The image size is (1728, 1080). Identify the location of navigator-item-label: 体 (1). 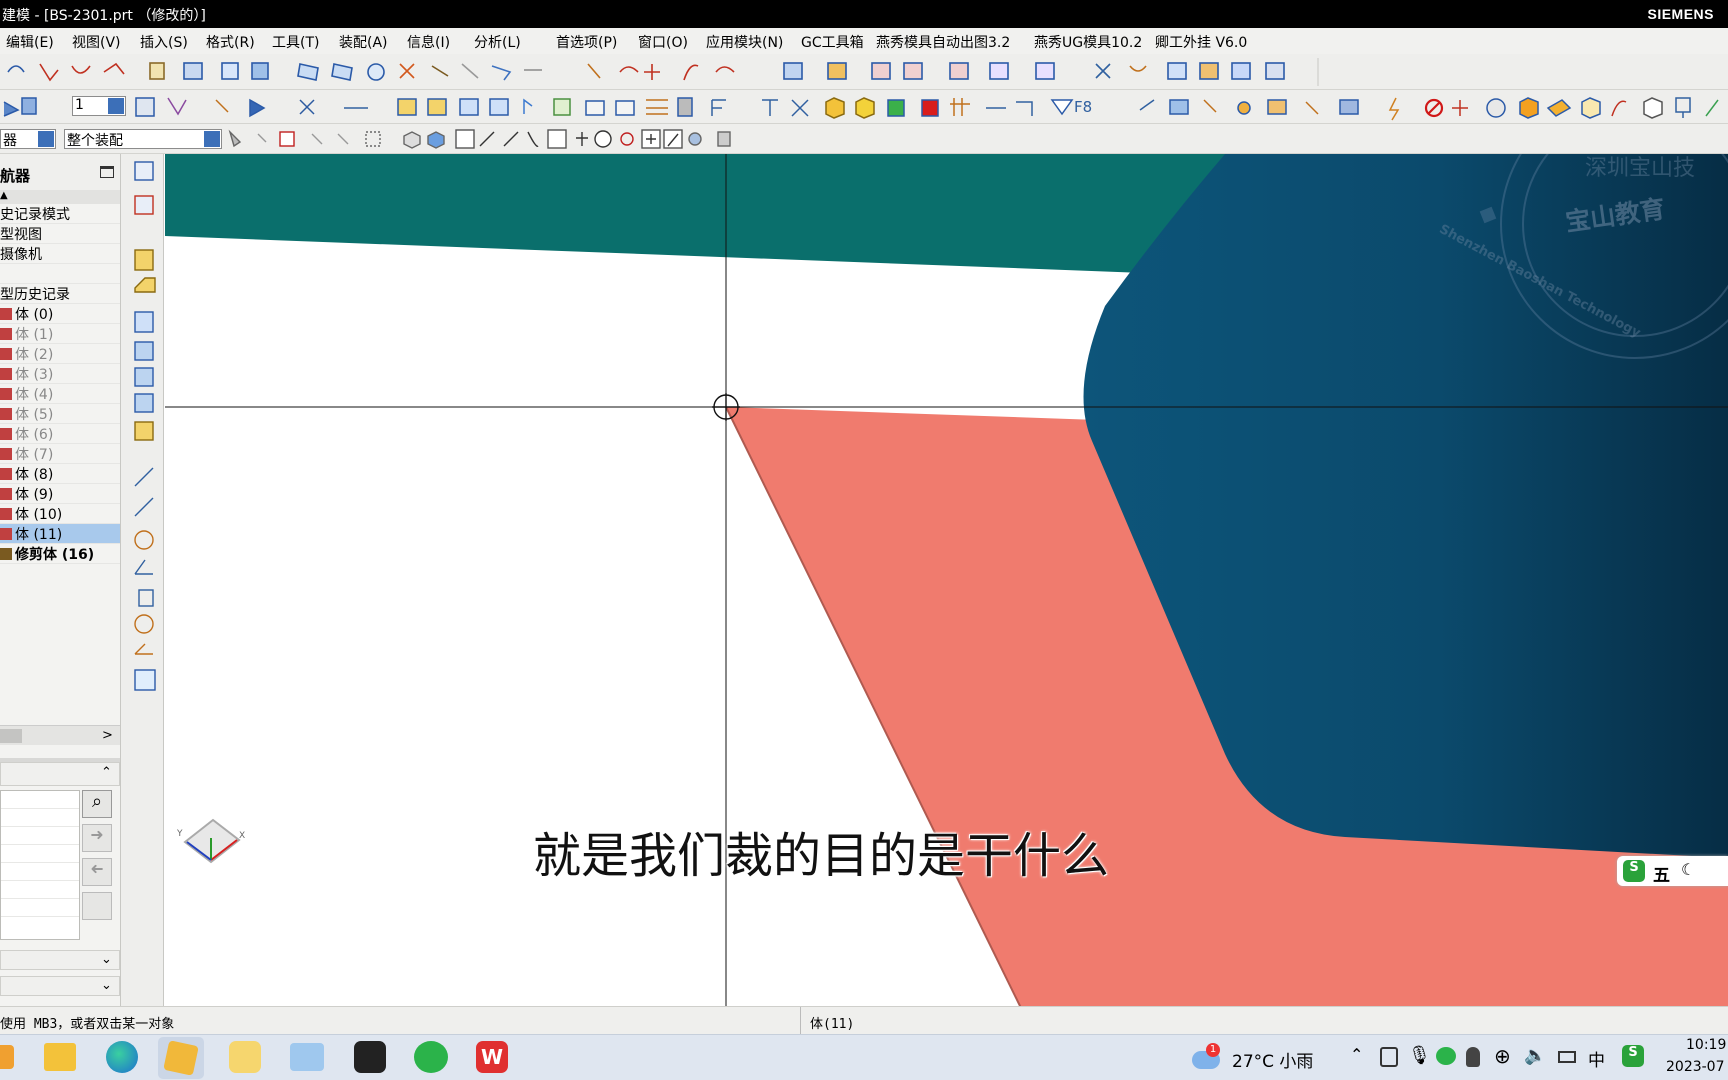
(34, 335).